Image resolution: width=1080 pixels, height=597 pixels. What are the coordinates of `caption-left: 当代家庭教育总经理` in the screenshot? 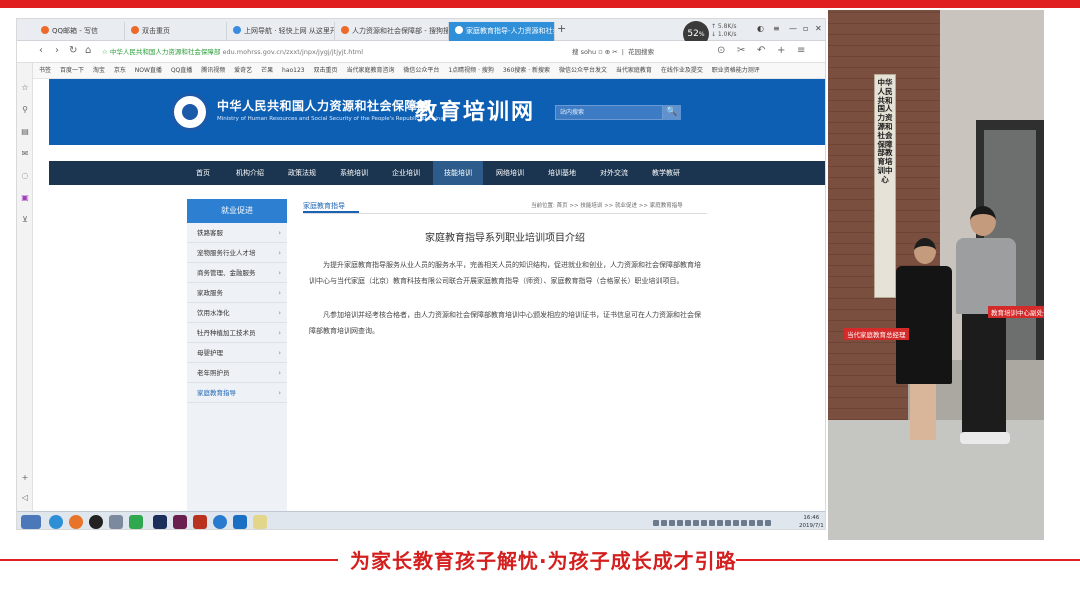 It's located at (876, 334).